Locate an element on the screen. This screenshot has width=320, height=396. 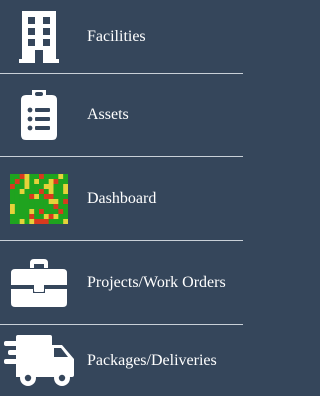
building-icon is located at coordinates (39, 36).